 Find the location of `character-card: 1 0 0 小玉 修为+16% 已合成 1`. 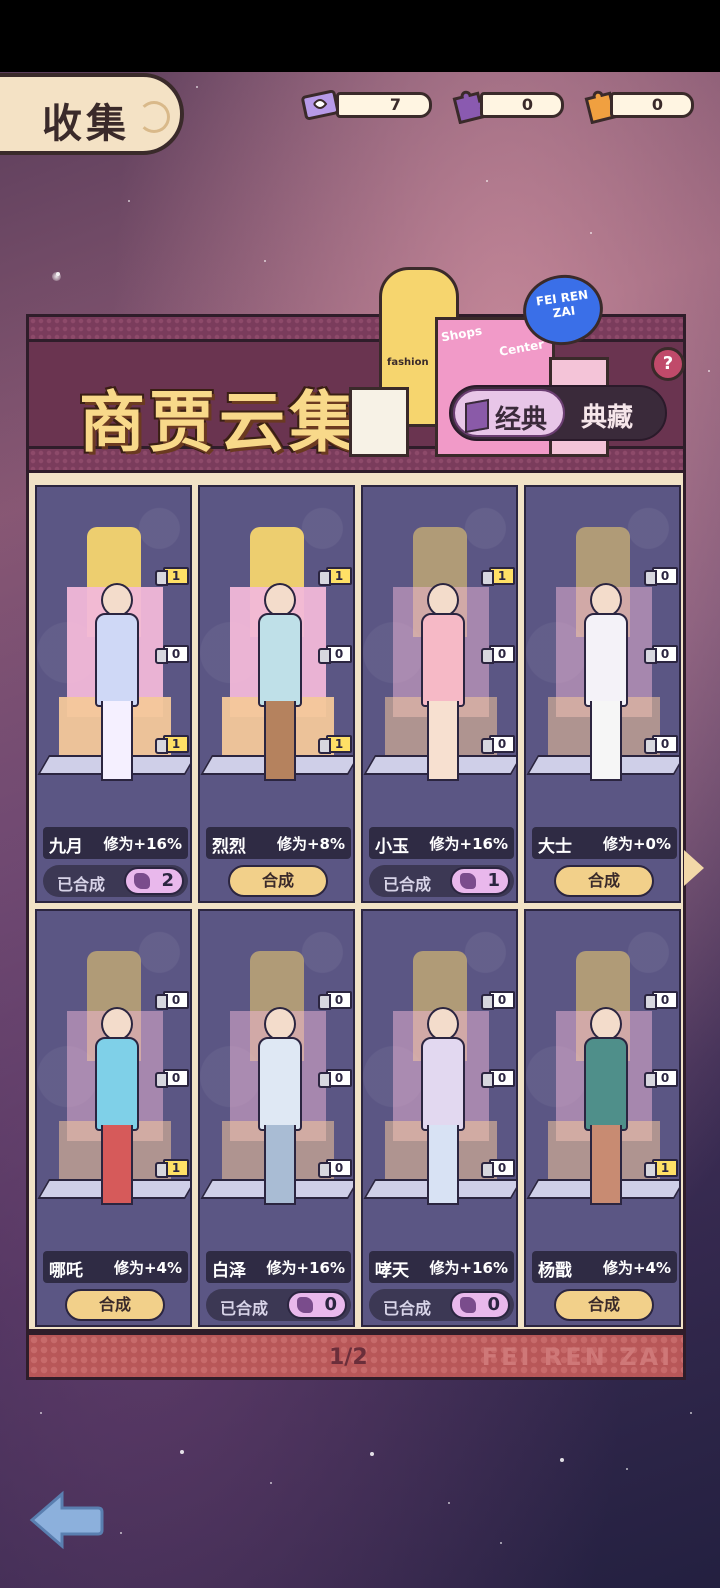

character-card: 1 0 0 小玉 修为+16% 已合成 1 is located at coordinates (439, 694).